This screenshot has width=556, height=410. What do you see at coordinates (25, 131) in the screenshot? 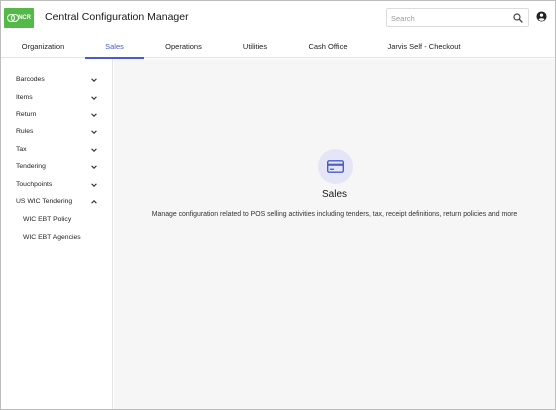
I see `sidebar-item-label: Rules` at bounding box center [25, 131].